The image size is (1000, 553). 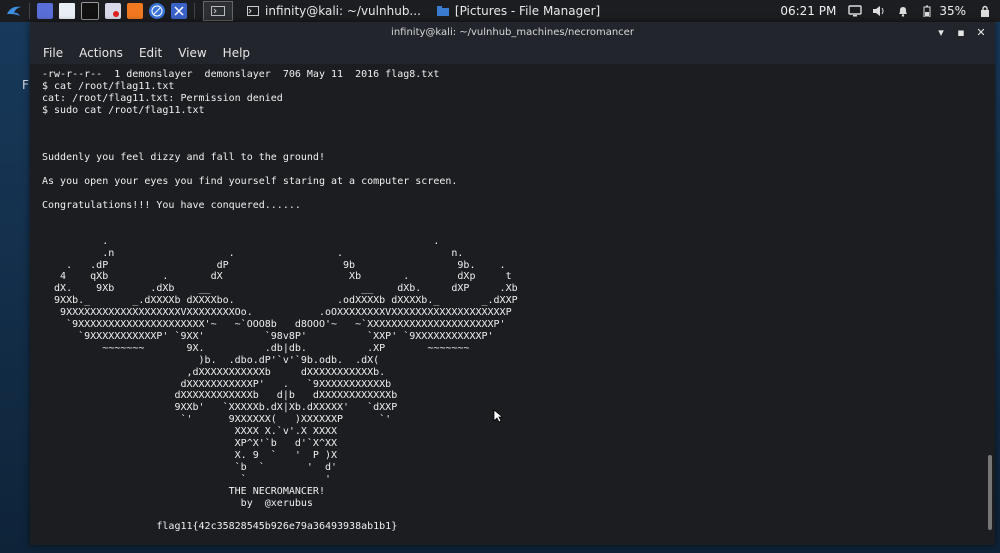 I want to click on maximize-icon: ▪, so click(x=961, y=32).